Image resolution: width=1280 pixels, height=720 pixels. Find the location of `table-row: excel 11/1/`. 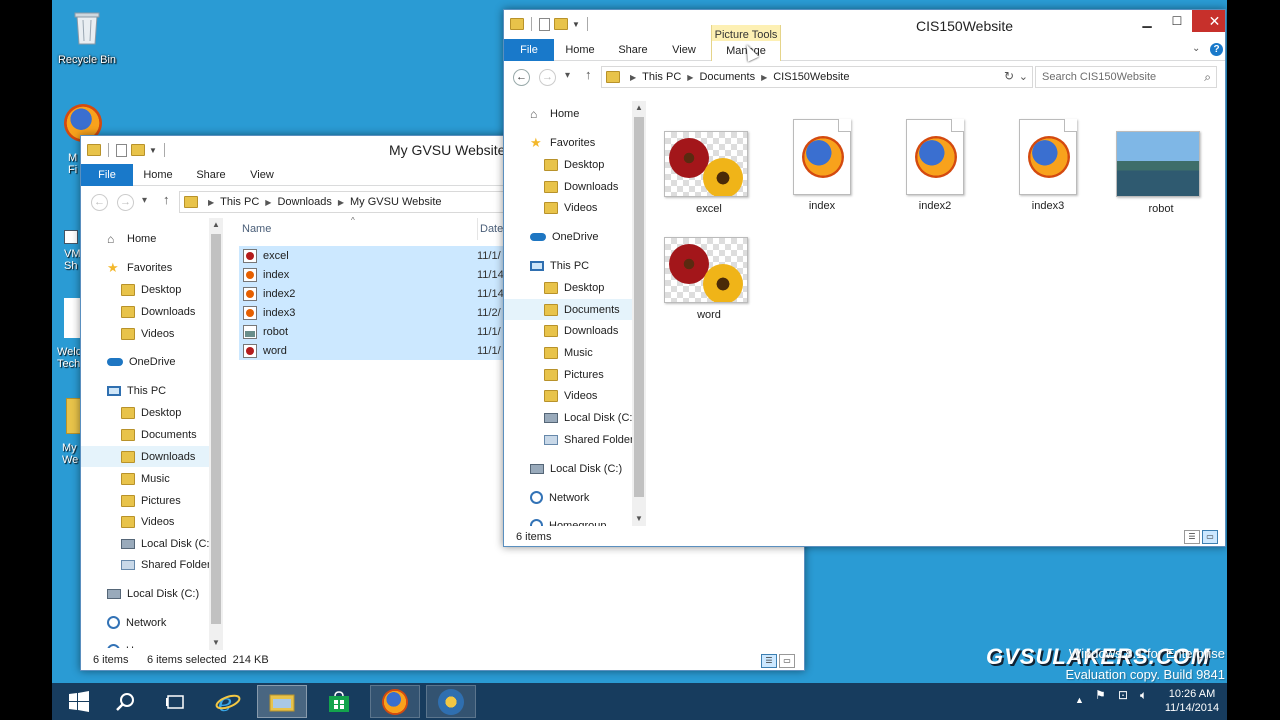

table-row: excel 11/1/ is located at coordinates (371, 255).